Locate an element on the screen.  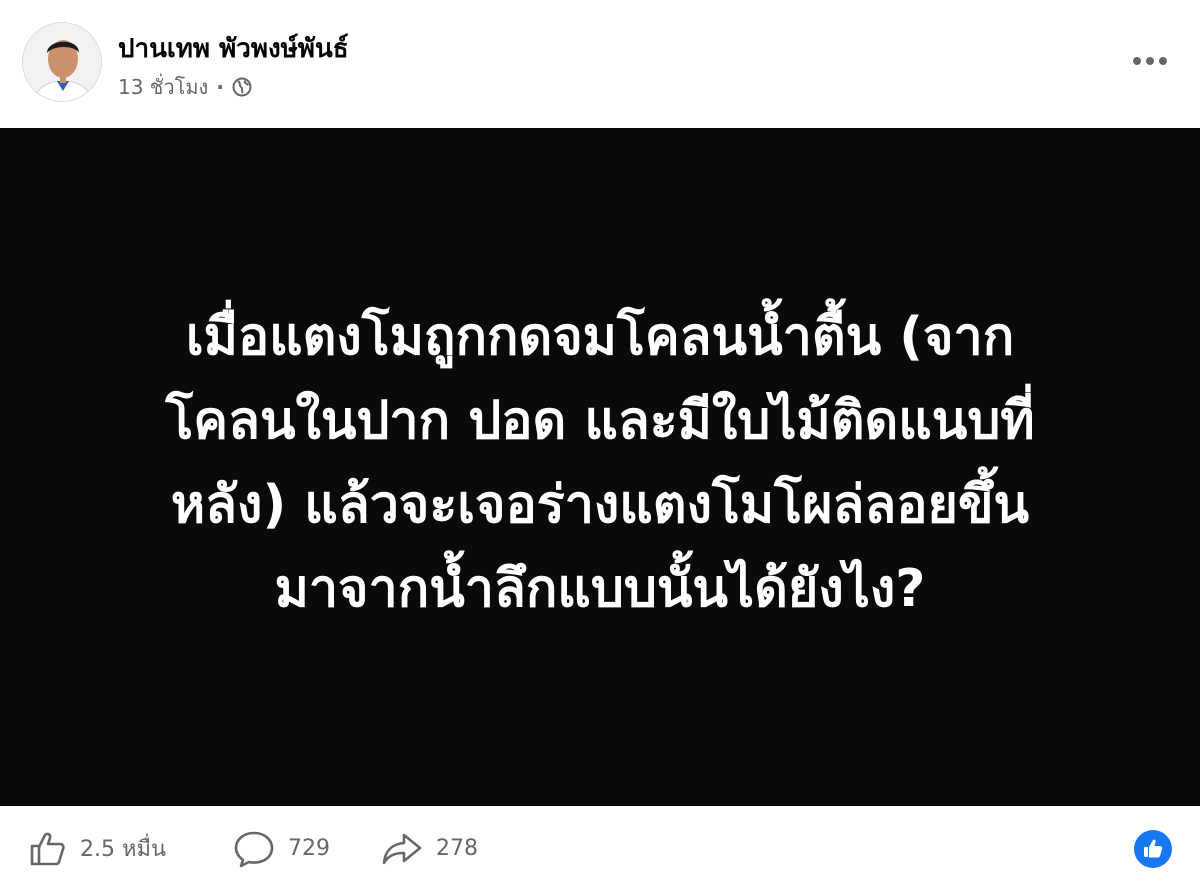
more-options-button is located at coordinates (1150, 61).